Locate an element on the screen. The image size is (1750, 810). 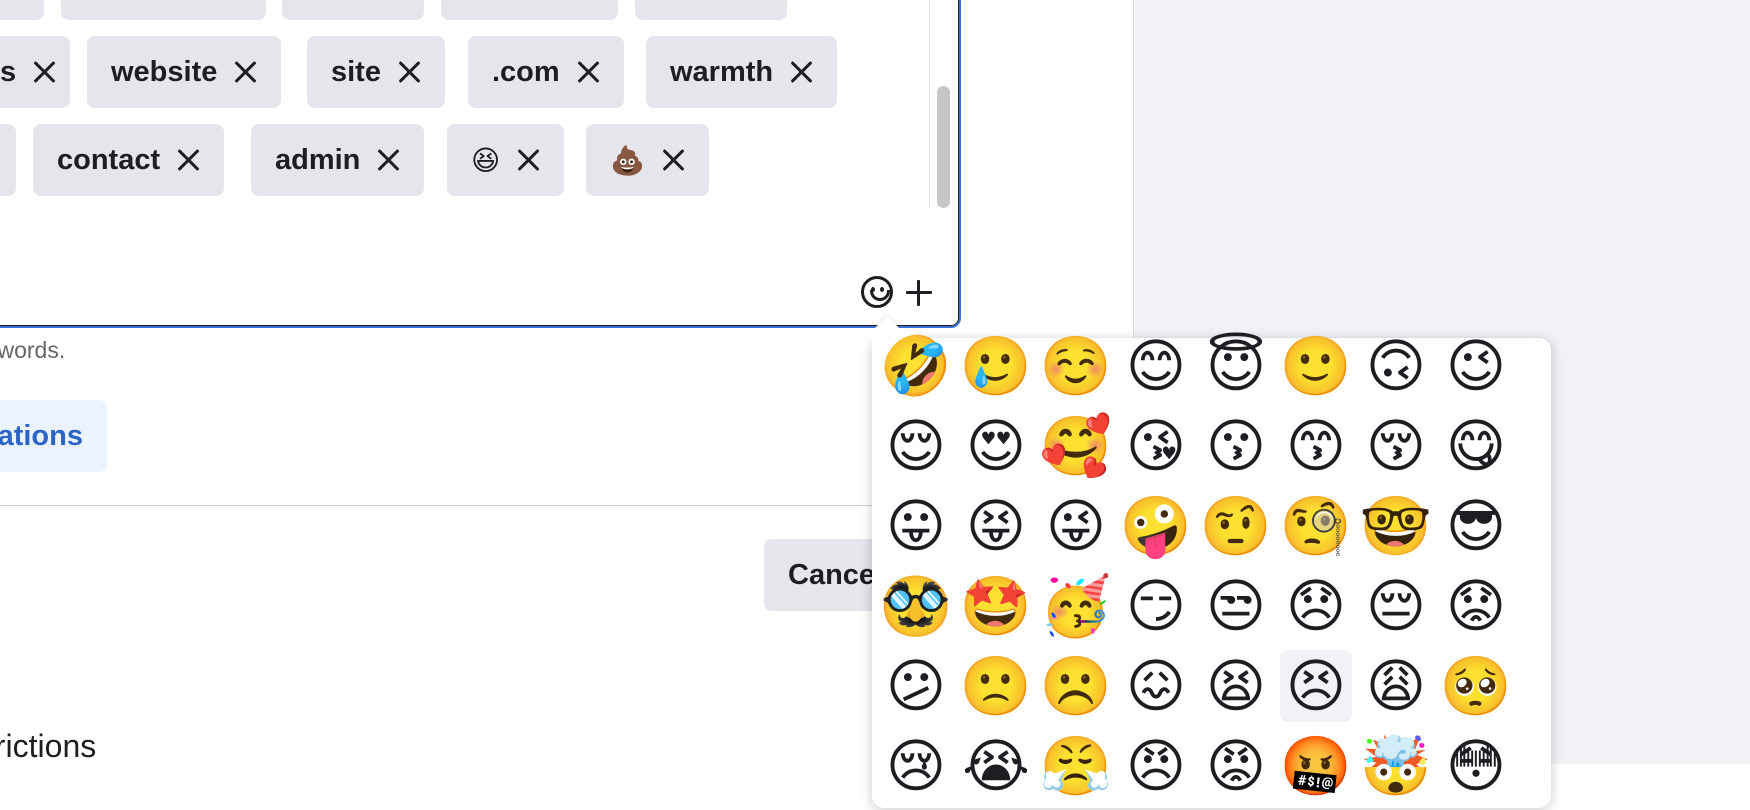
keyword-chip: s is located at coordinates (35, 72).